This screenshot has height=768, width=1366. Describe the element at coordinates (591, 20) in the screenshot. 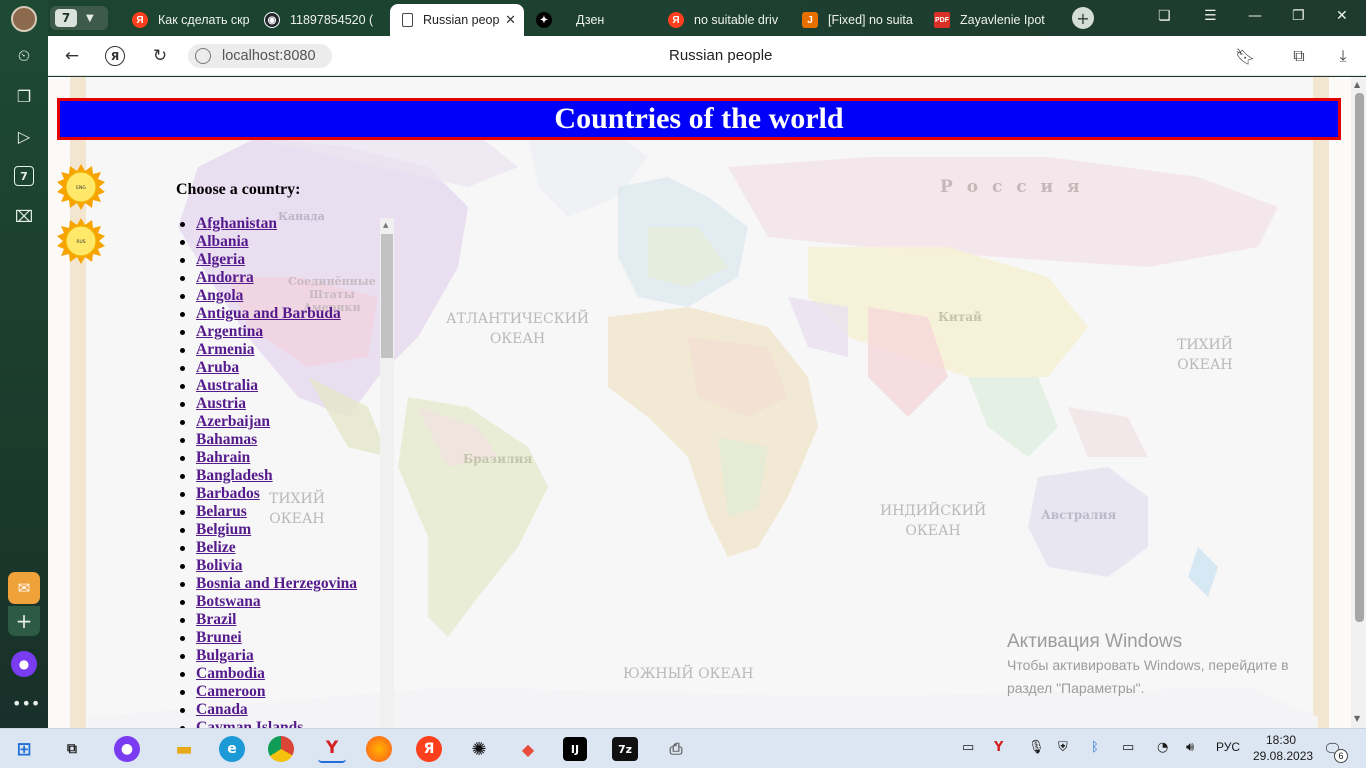

I see `browser-tab: ✦ Дзен` at that location.